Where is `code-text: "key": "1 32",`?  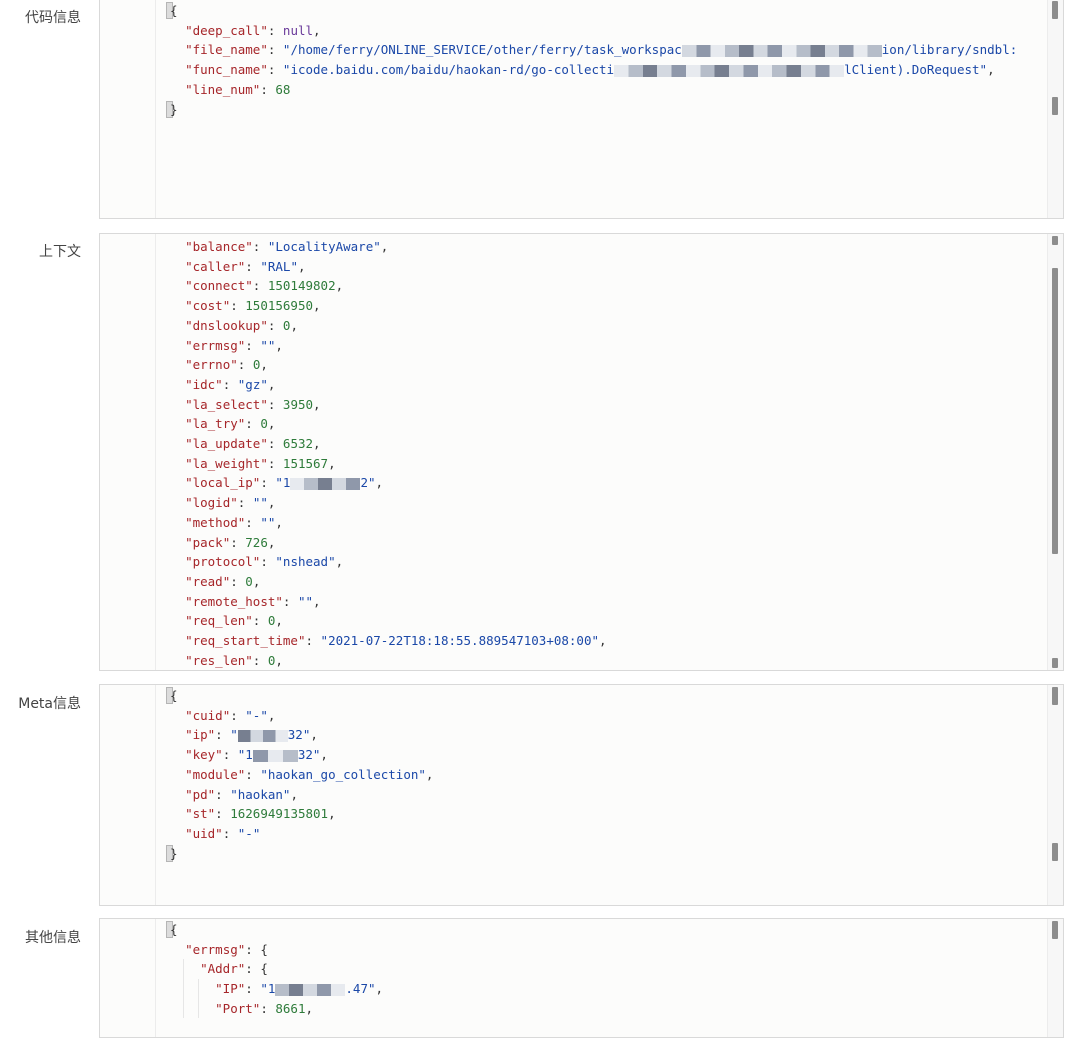 code-text: "key": "1 32", is located at coordinates (249, 755).